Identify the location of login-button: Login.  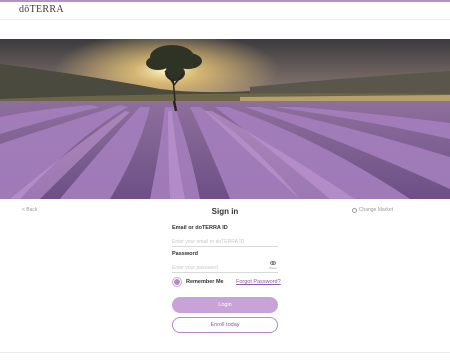
(225, 305).